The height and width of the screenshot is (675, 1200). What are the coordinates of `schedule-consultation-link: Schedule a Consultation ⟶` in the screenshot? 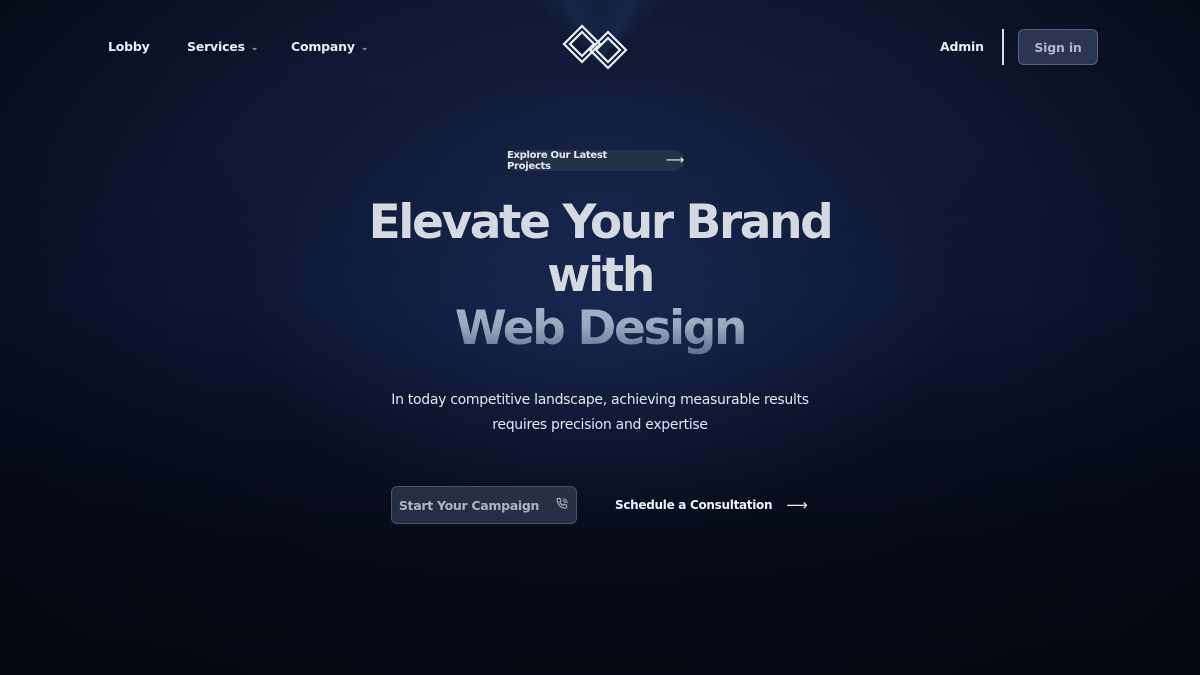 It's located at (711, 505).